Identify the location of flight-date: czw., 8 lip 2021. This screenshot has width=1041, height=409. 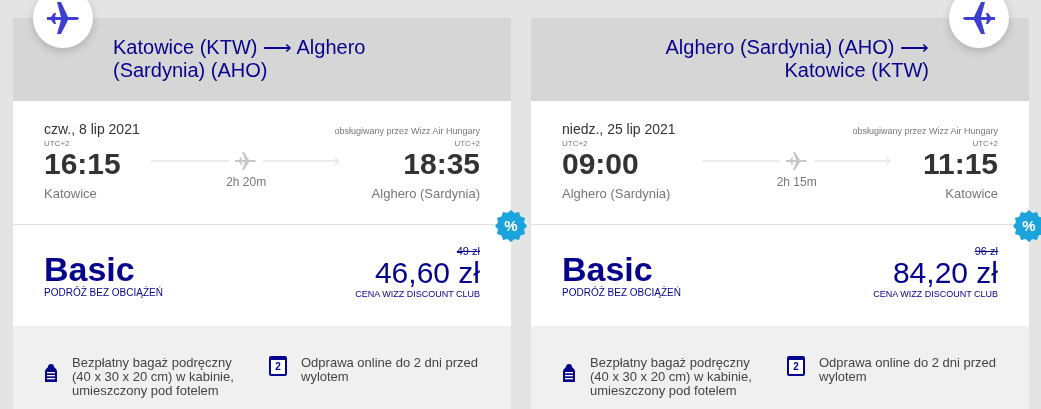
(92, 129).